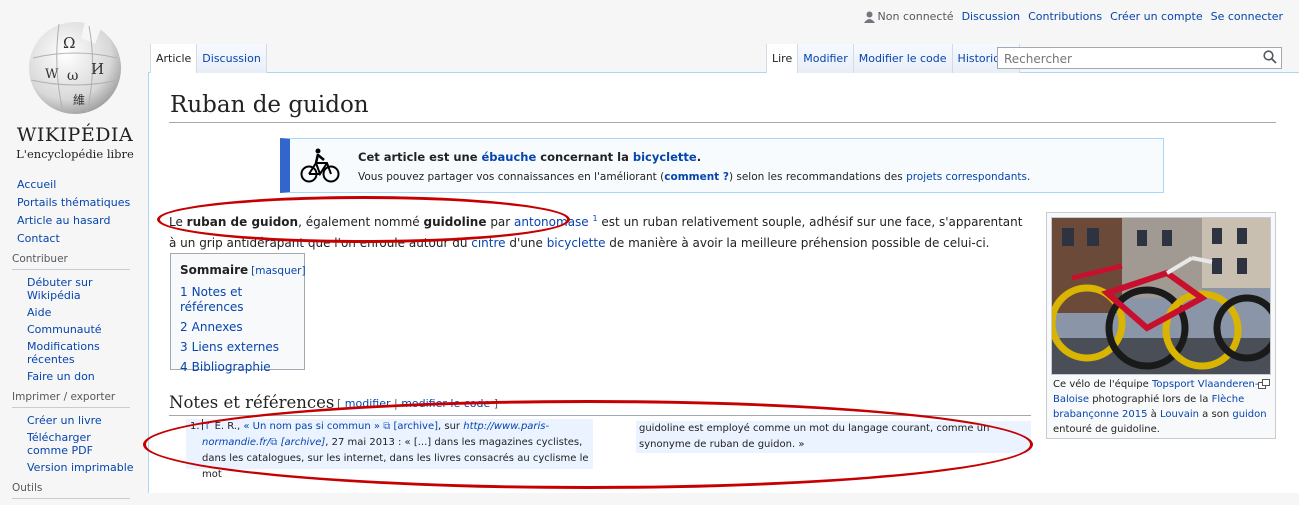 This screenshot has width=1299, height=505. Describe the element at coordinates (1131, 59) in the screenshot. I see `search-input` at that location.